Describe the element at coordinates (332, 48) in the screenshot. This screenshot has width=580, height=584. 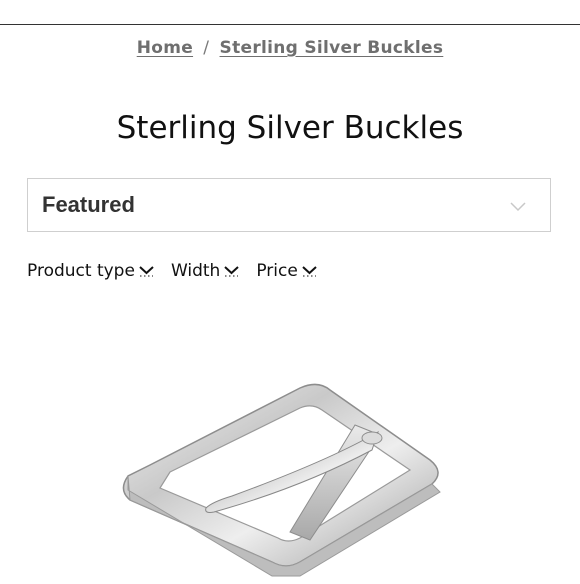
I see `breadcrumb-current-link: Sterling Silver Buckles` at that location.